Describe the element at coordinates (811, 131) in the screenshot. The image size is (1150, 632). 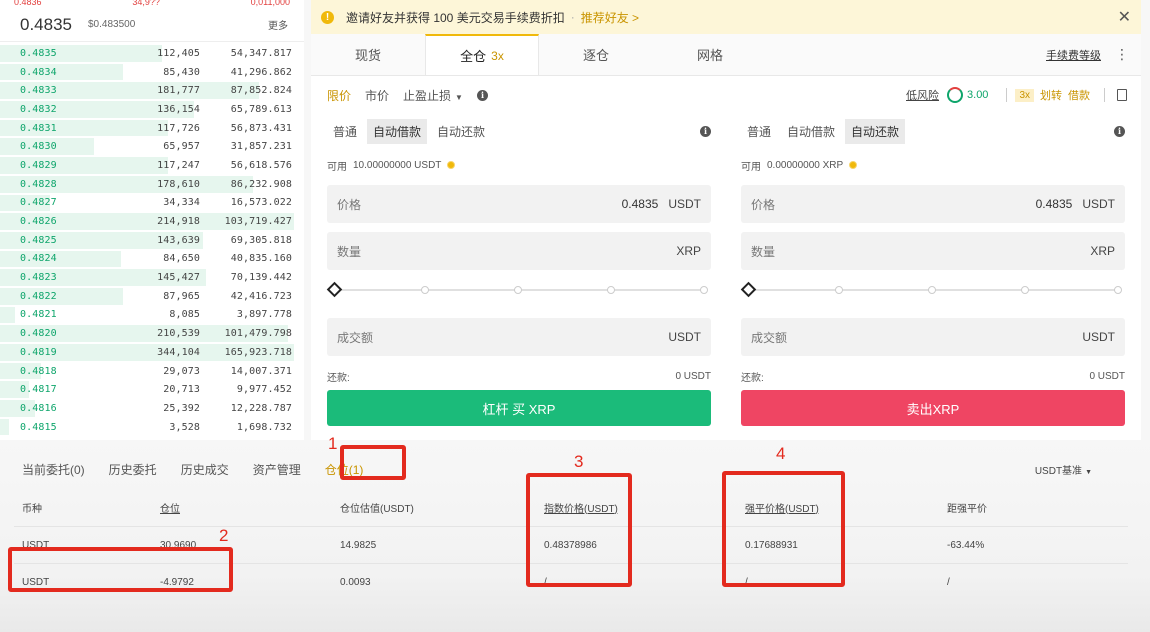
I see `sell-mode-auto-borrow: 自动借款` at that location.